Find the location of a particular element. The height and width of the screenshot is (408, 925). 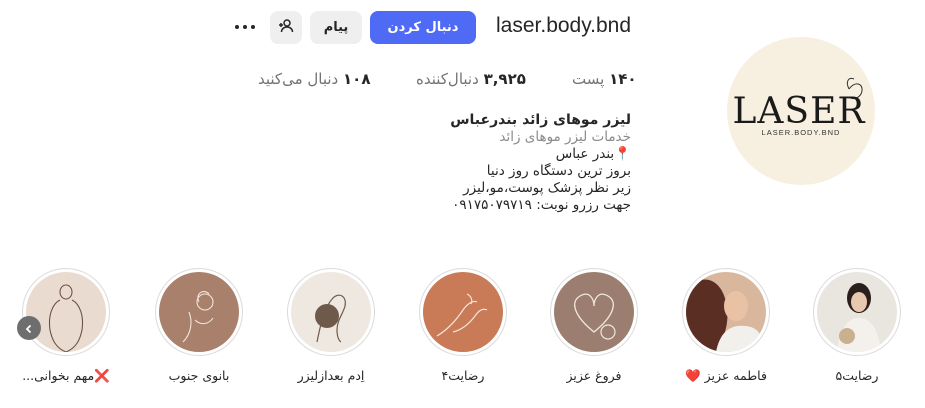

posts-stat: ۱۴۰ پست is located at coordinates (604, 79).